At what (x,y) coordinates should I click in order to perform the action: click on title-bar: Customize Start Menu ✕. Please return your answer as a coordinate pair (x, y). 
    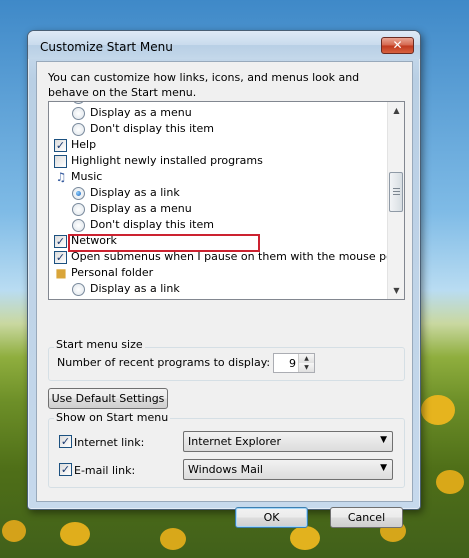
    Looking at the image, I should click on (224, 45).